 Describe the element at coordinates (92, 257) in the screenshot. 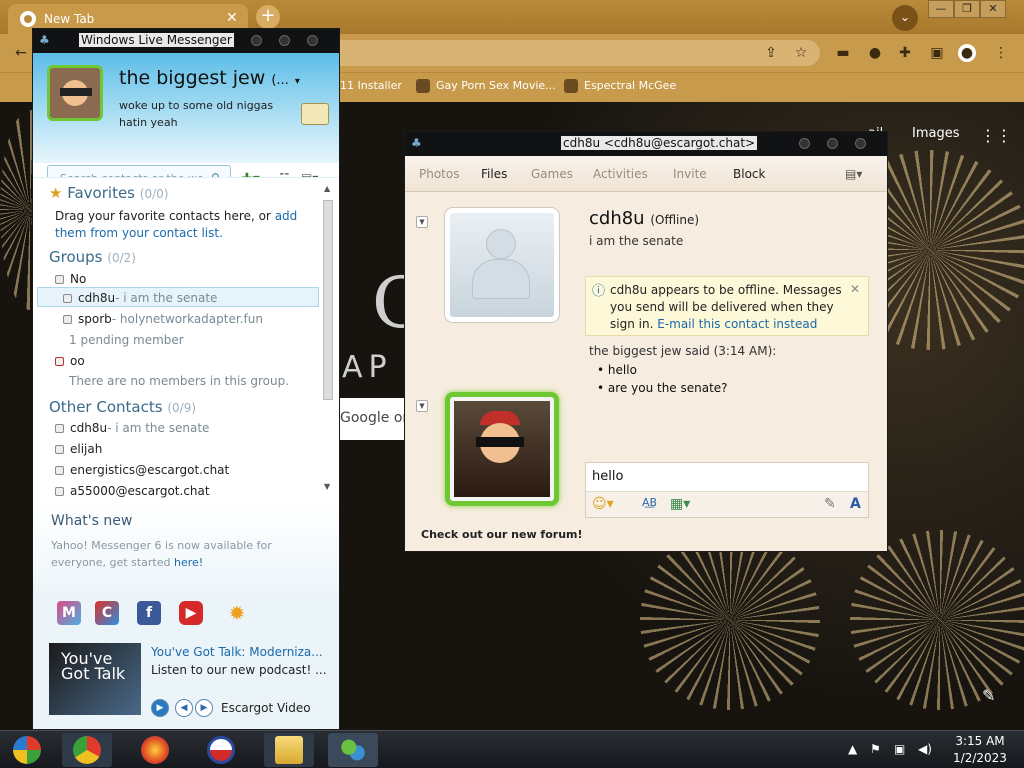

I see `groups-header: Groups (0/2)` at that location.